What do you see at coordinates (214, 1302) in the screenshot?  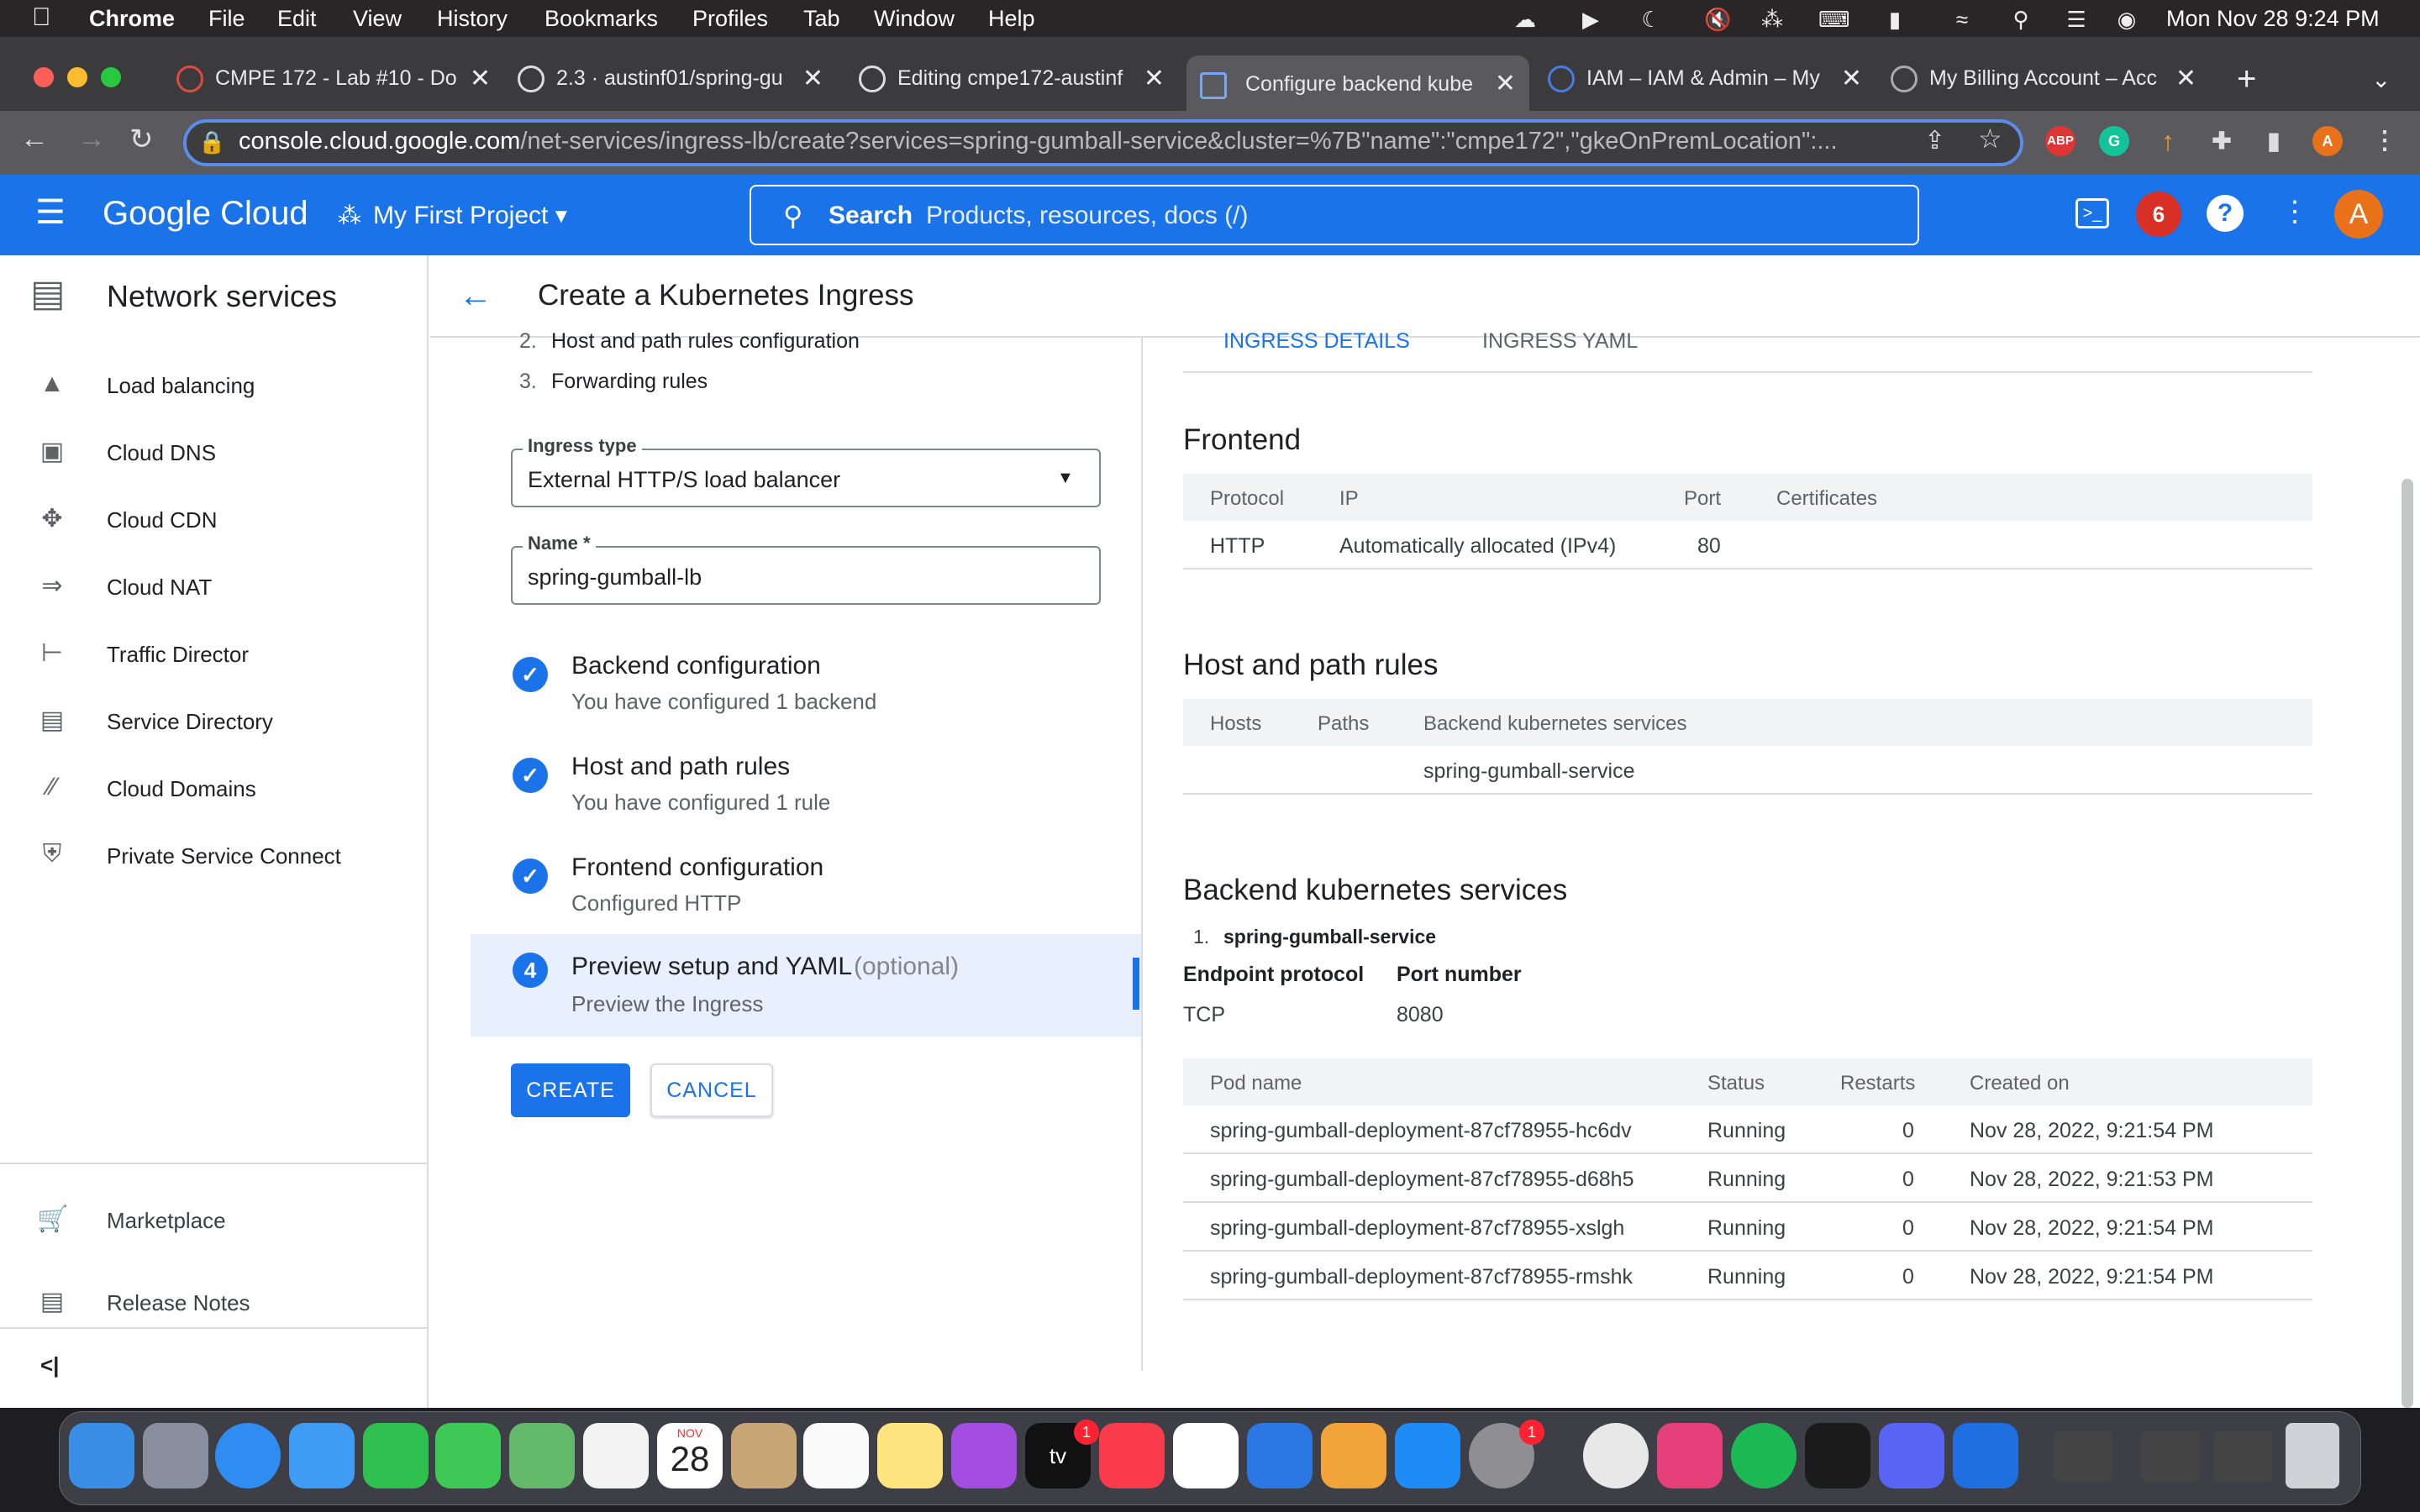 I see `sidebar-item-release-notes: ▤ Release Notes` at bounding box center [214, 1302].